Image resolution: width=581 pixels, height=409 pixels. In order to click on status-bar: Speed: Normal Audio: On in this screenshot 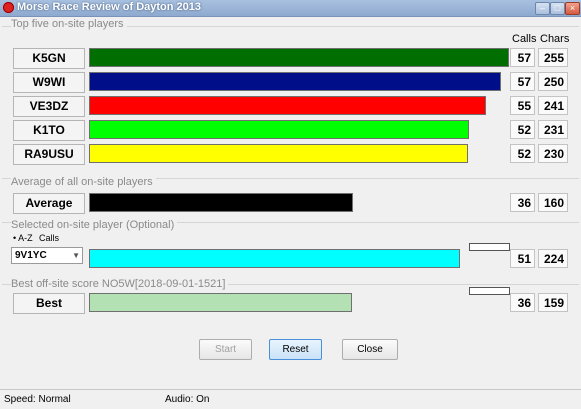, I will do `click(290, 399)`.